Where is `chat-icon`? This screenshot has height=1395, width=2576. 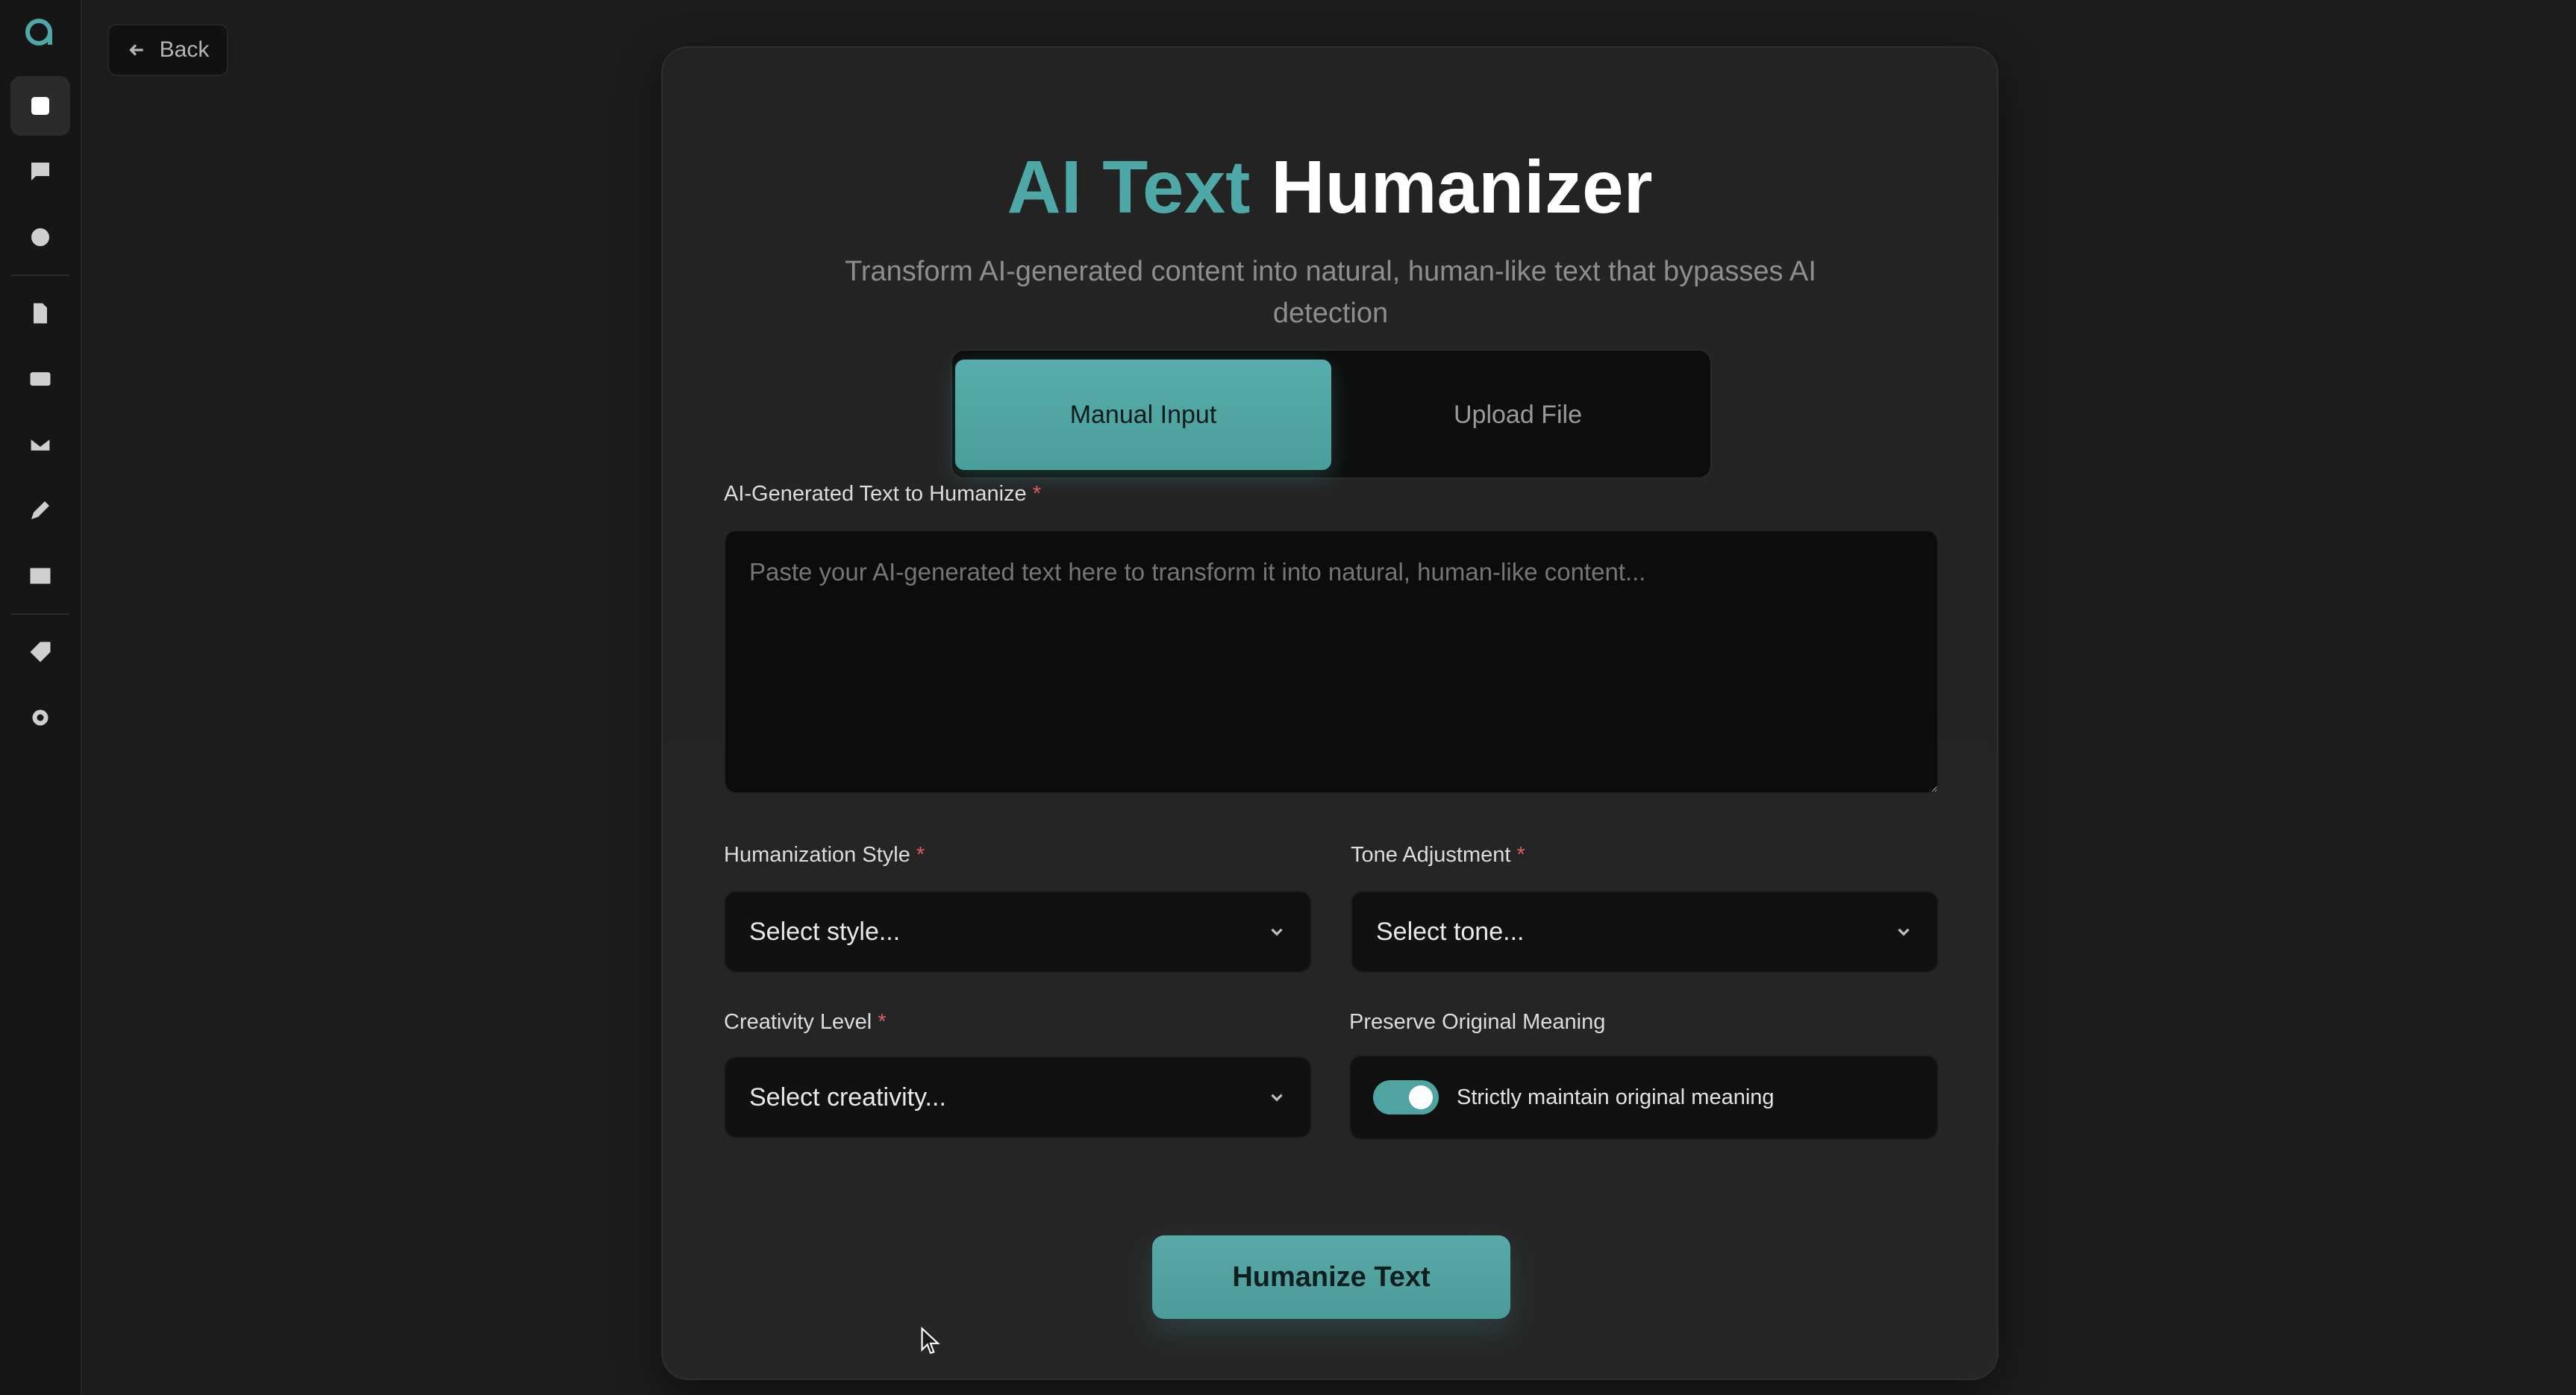
chat-icon is located at coordinates (40, 172).